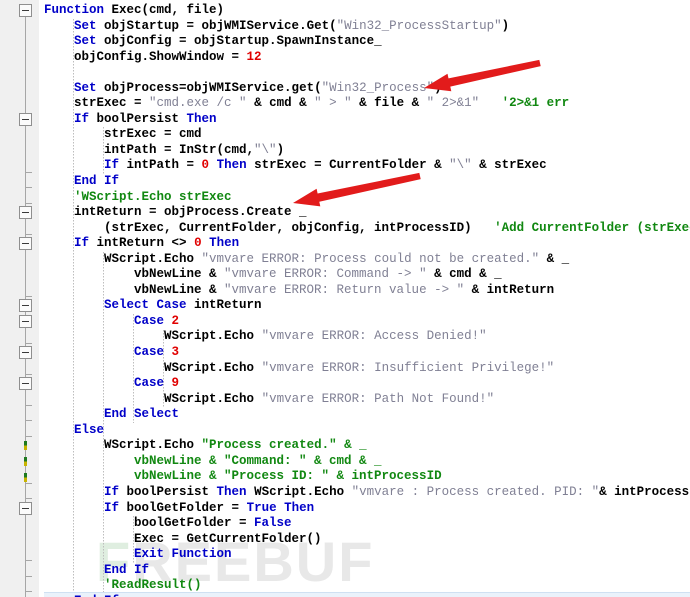  I want to click on token-id: & _, so click(554, 258).